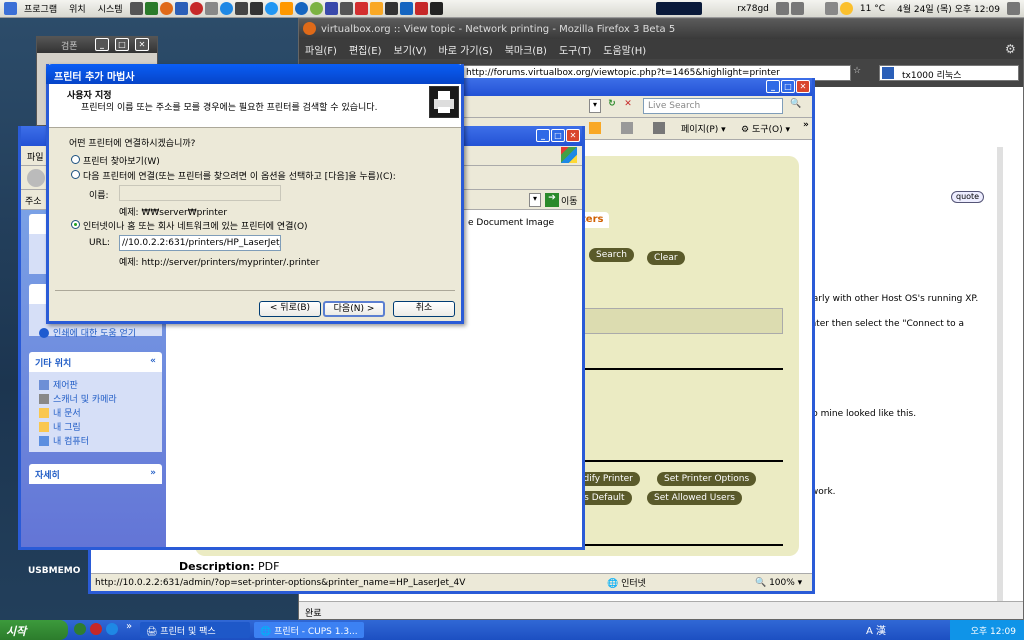 This screenshot has height=640, width=1024. Describe the element at coordinates (410, 49) in the screenshot. I see `ff-menu-view: 보기(V)` at that location.